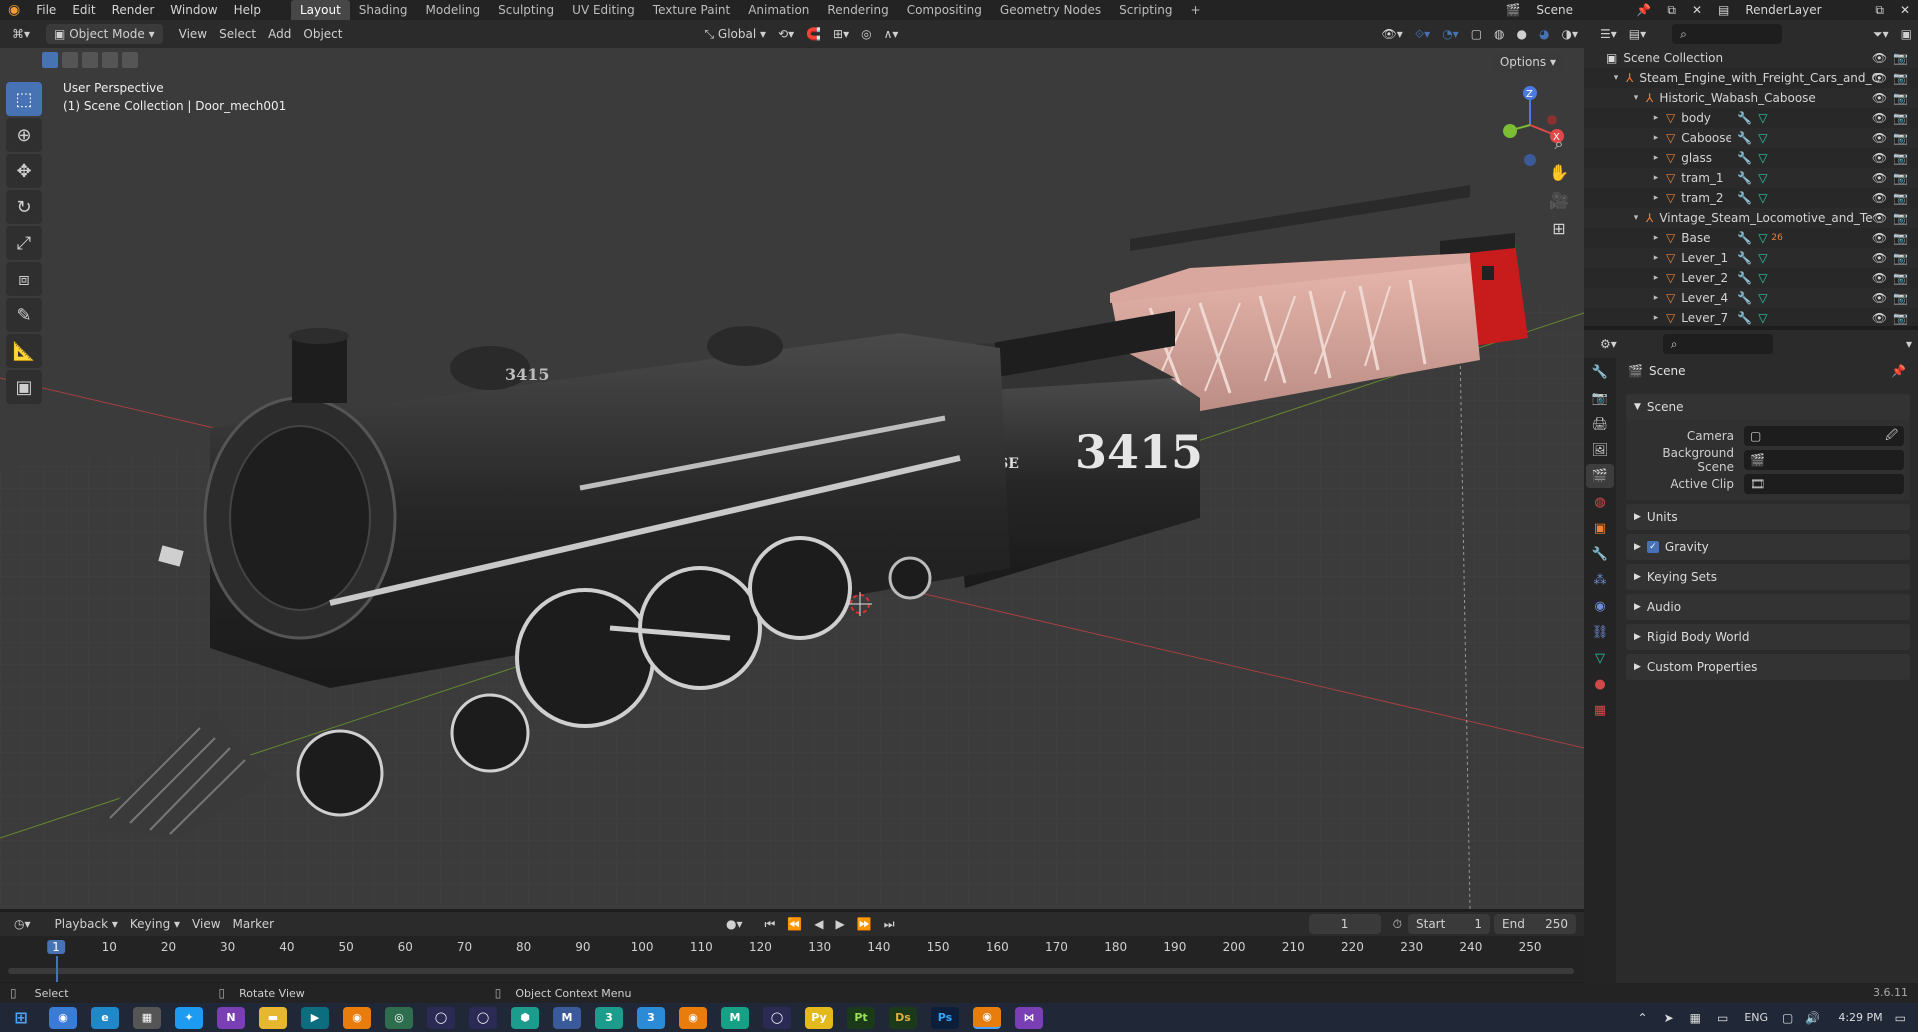 The width and height of the screenshot is (1918, 1032). What do you see at coordinates (1751, 238) in the screenshot?
I see `outliner-row: ▸ ▽ Base 🔧 ▽ 26 👁 📷` at bounding box center [1751, 238].